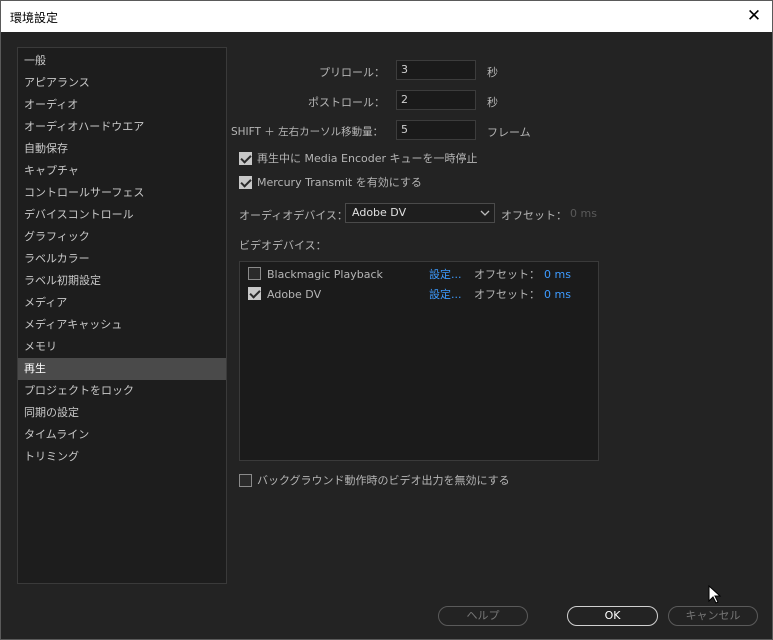 This screenshot has height=640, width=773. What do you see at coordinates (379, 212) in the screenshot?
I see `audio-device-value: Adobe DV` at bounding box center [379, 212].